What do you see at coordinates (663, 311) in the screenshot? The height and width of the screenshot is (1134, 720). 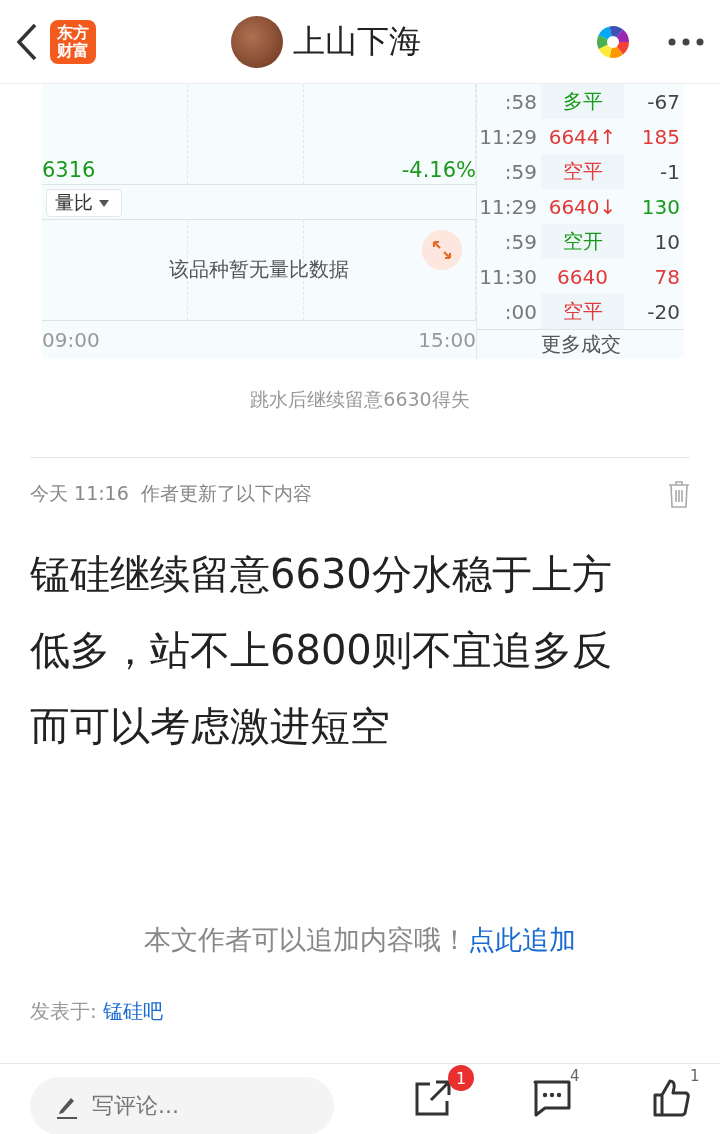 I see `trade-volume: -20` at bounding box center [663, 311].